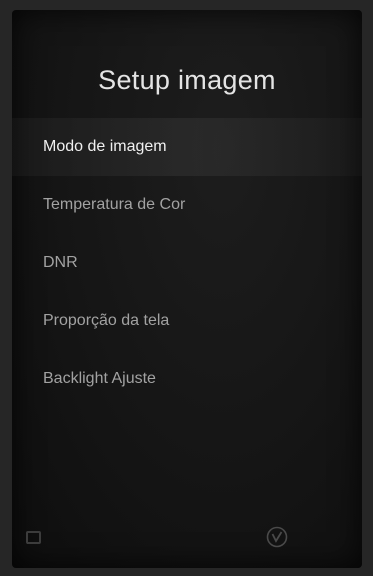 This screenshot has height=576, width=373. I want to click on menu-item-label: Proporção da tela, so click(106, 320).